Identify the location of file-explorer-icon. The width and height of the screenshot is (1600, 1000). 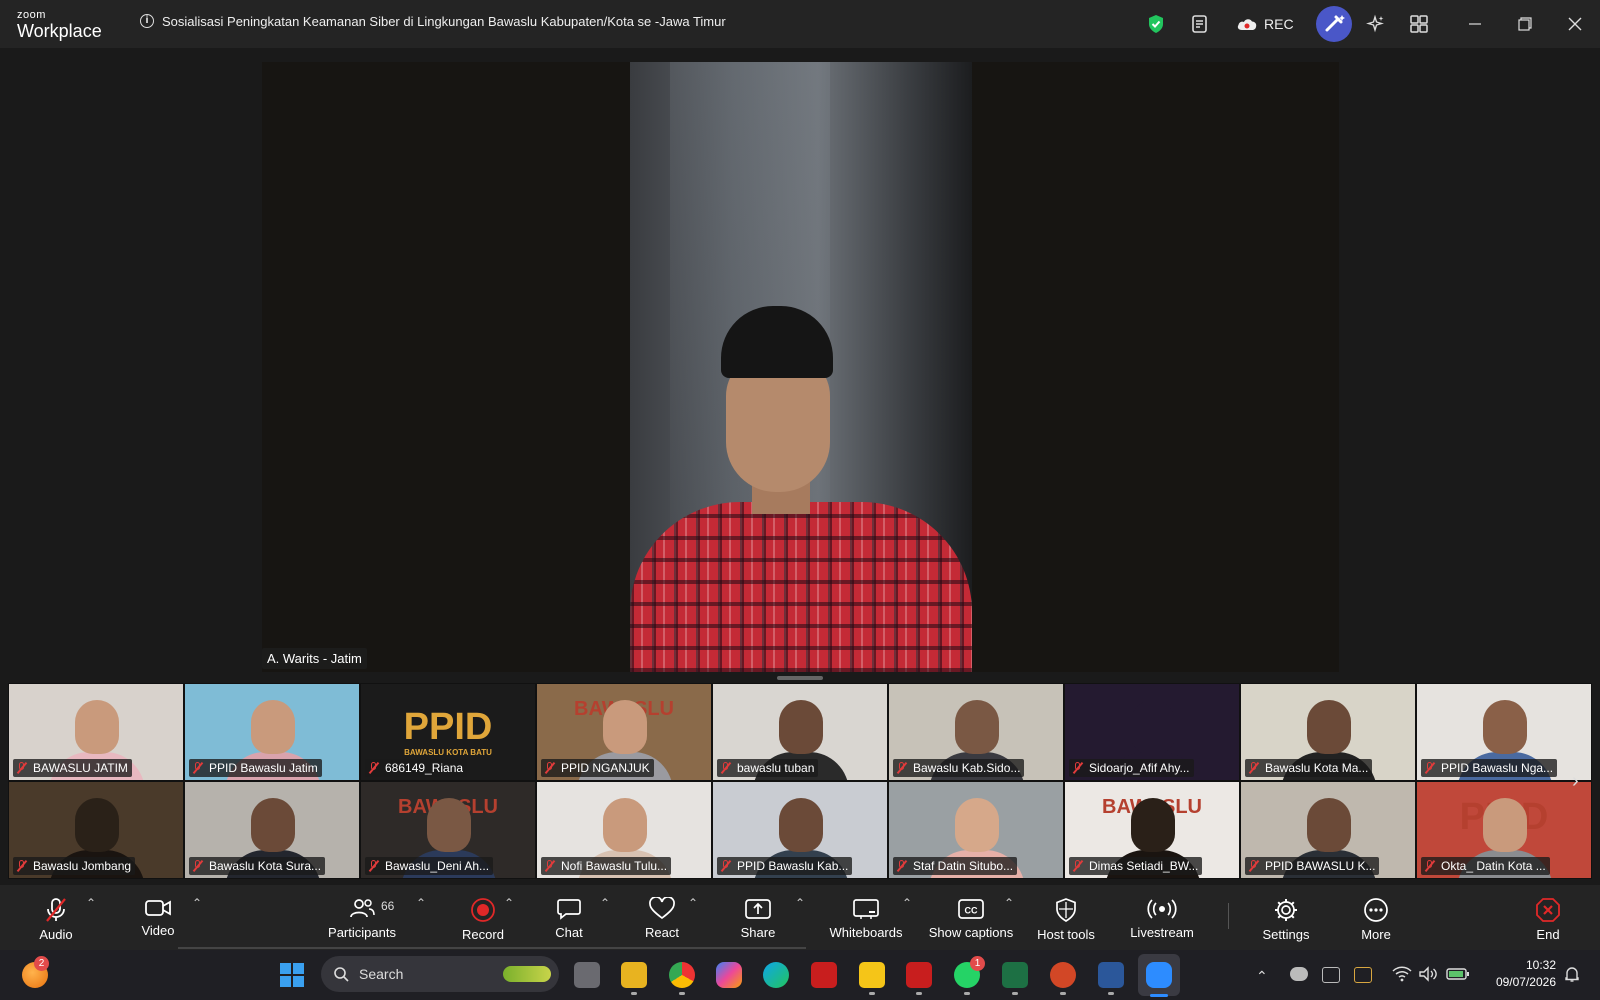
(634, 975).